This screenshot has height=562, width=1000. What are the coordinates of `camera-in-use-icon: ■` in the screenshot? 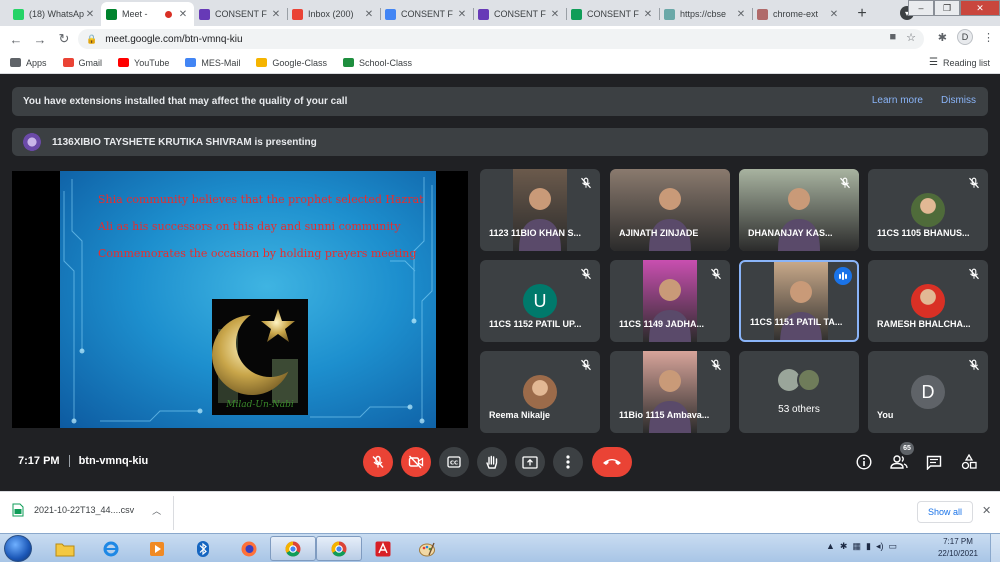 It's located at (892, 37).